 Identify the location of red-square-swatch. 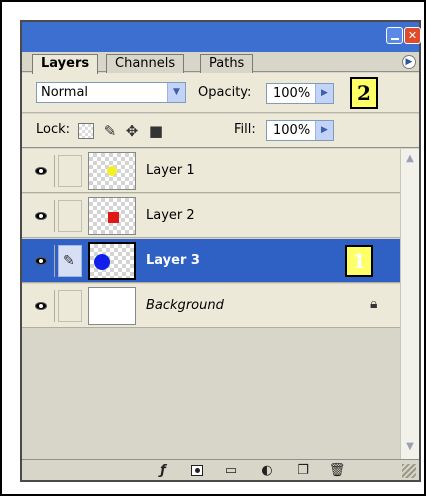
(113, 217).